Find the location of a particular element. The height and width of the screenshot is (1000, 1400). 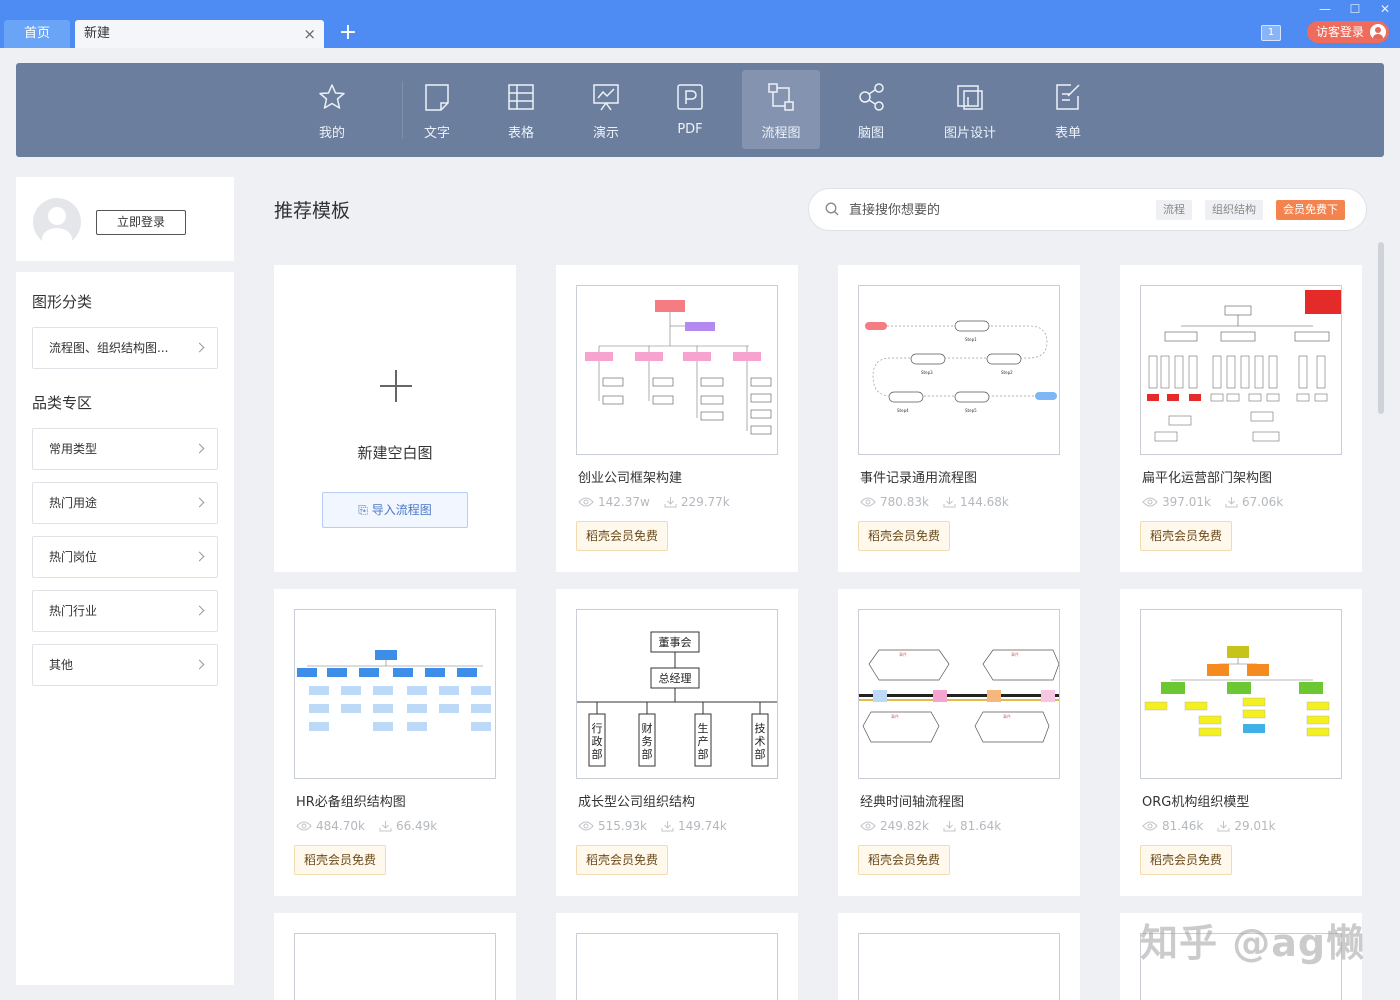

page-title: 推荐模板 is located at coordinates (312, 211).